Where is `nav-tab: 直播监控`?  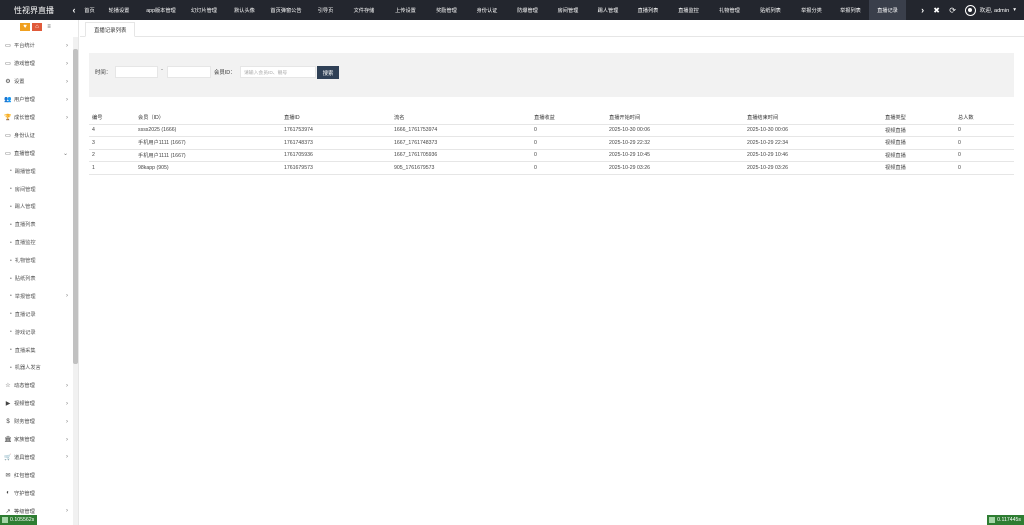
nav-tab: 直播监控 is located at coordinates (688, 10).